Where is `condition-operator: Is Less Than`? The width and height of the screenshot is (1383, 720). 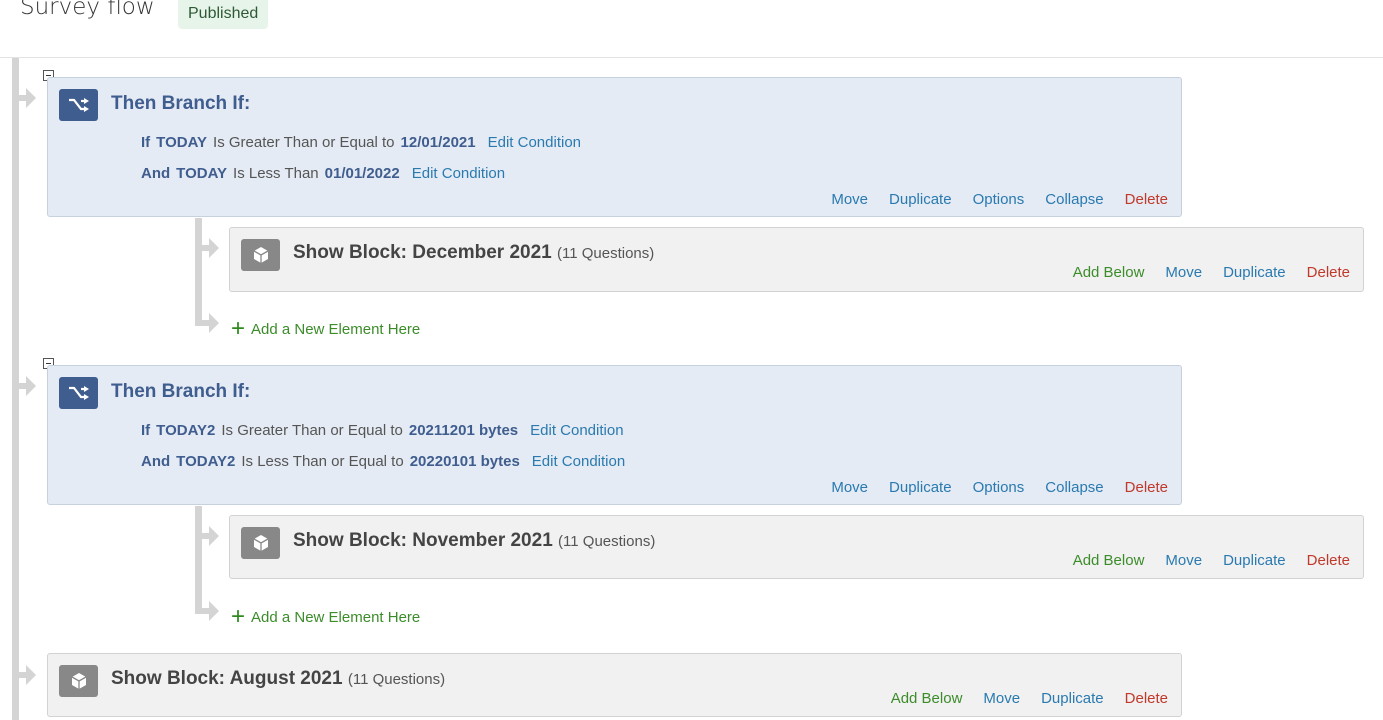
condition-operator: Is Less Than is located at coordinates (276, 173).